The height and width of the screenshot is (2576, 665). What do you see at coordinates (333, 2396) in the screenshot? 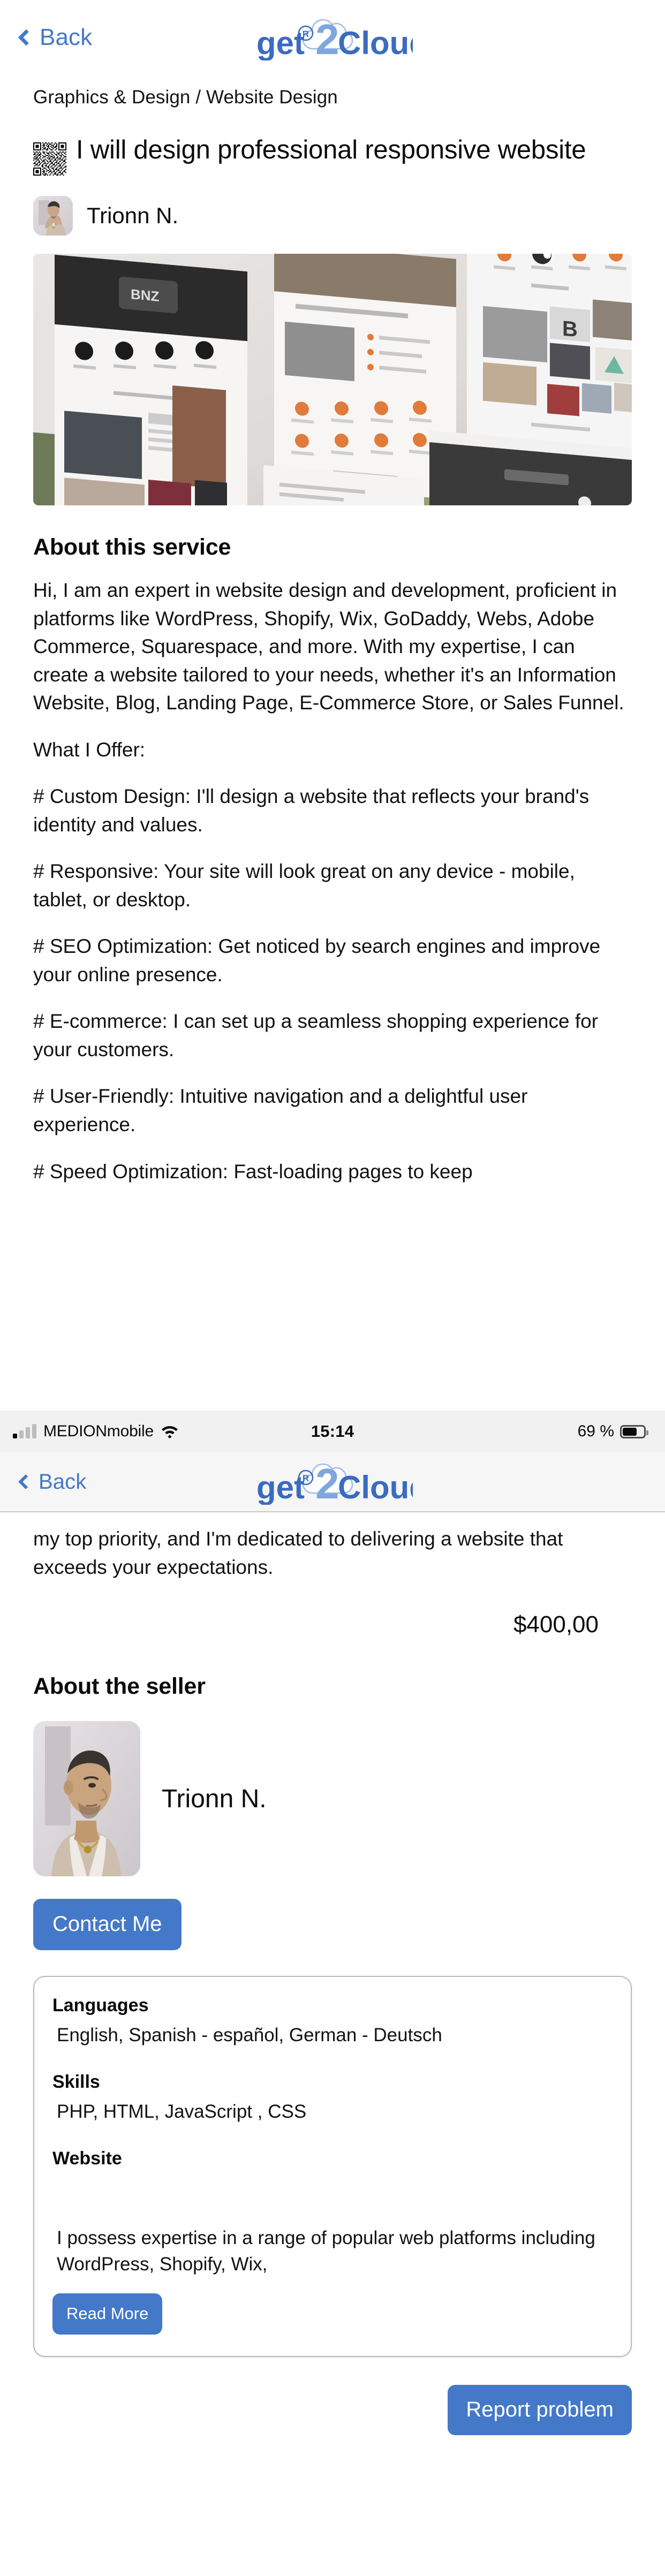
I see `report-row: Report problem` at bounding box center [333, 2396].